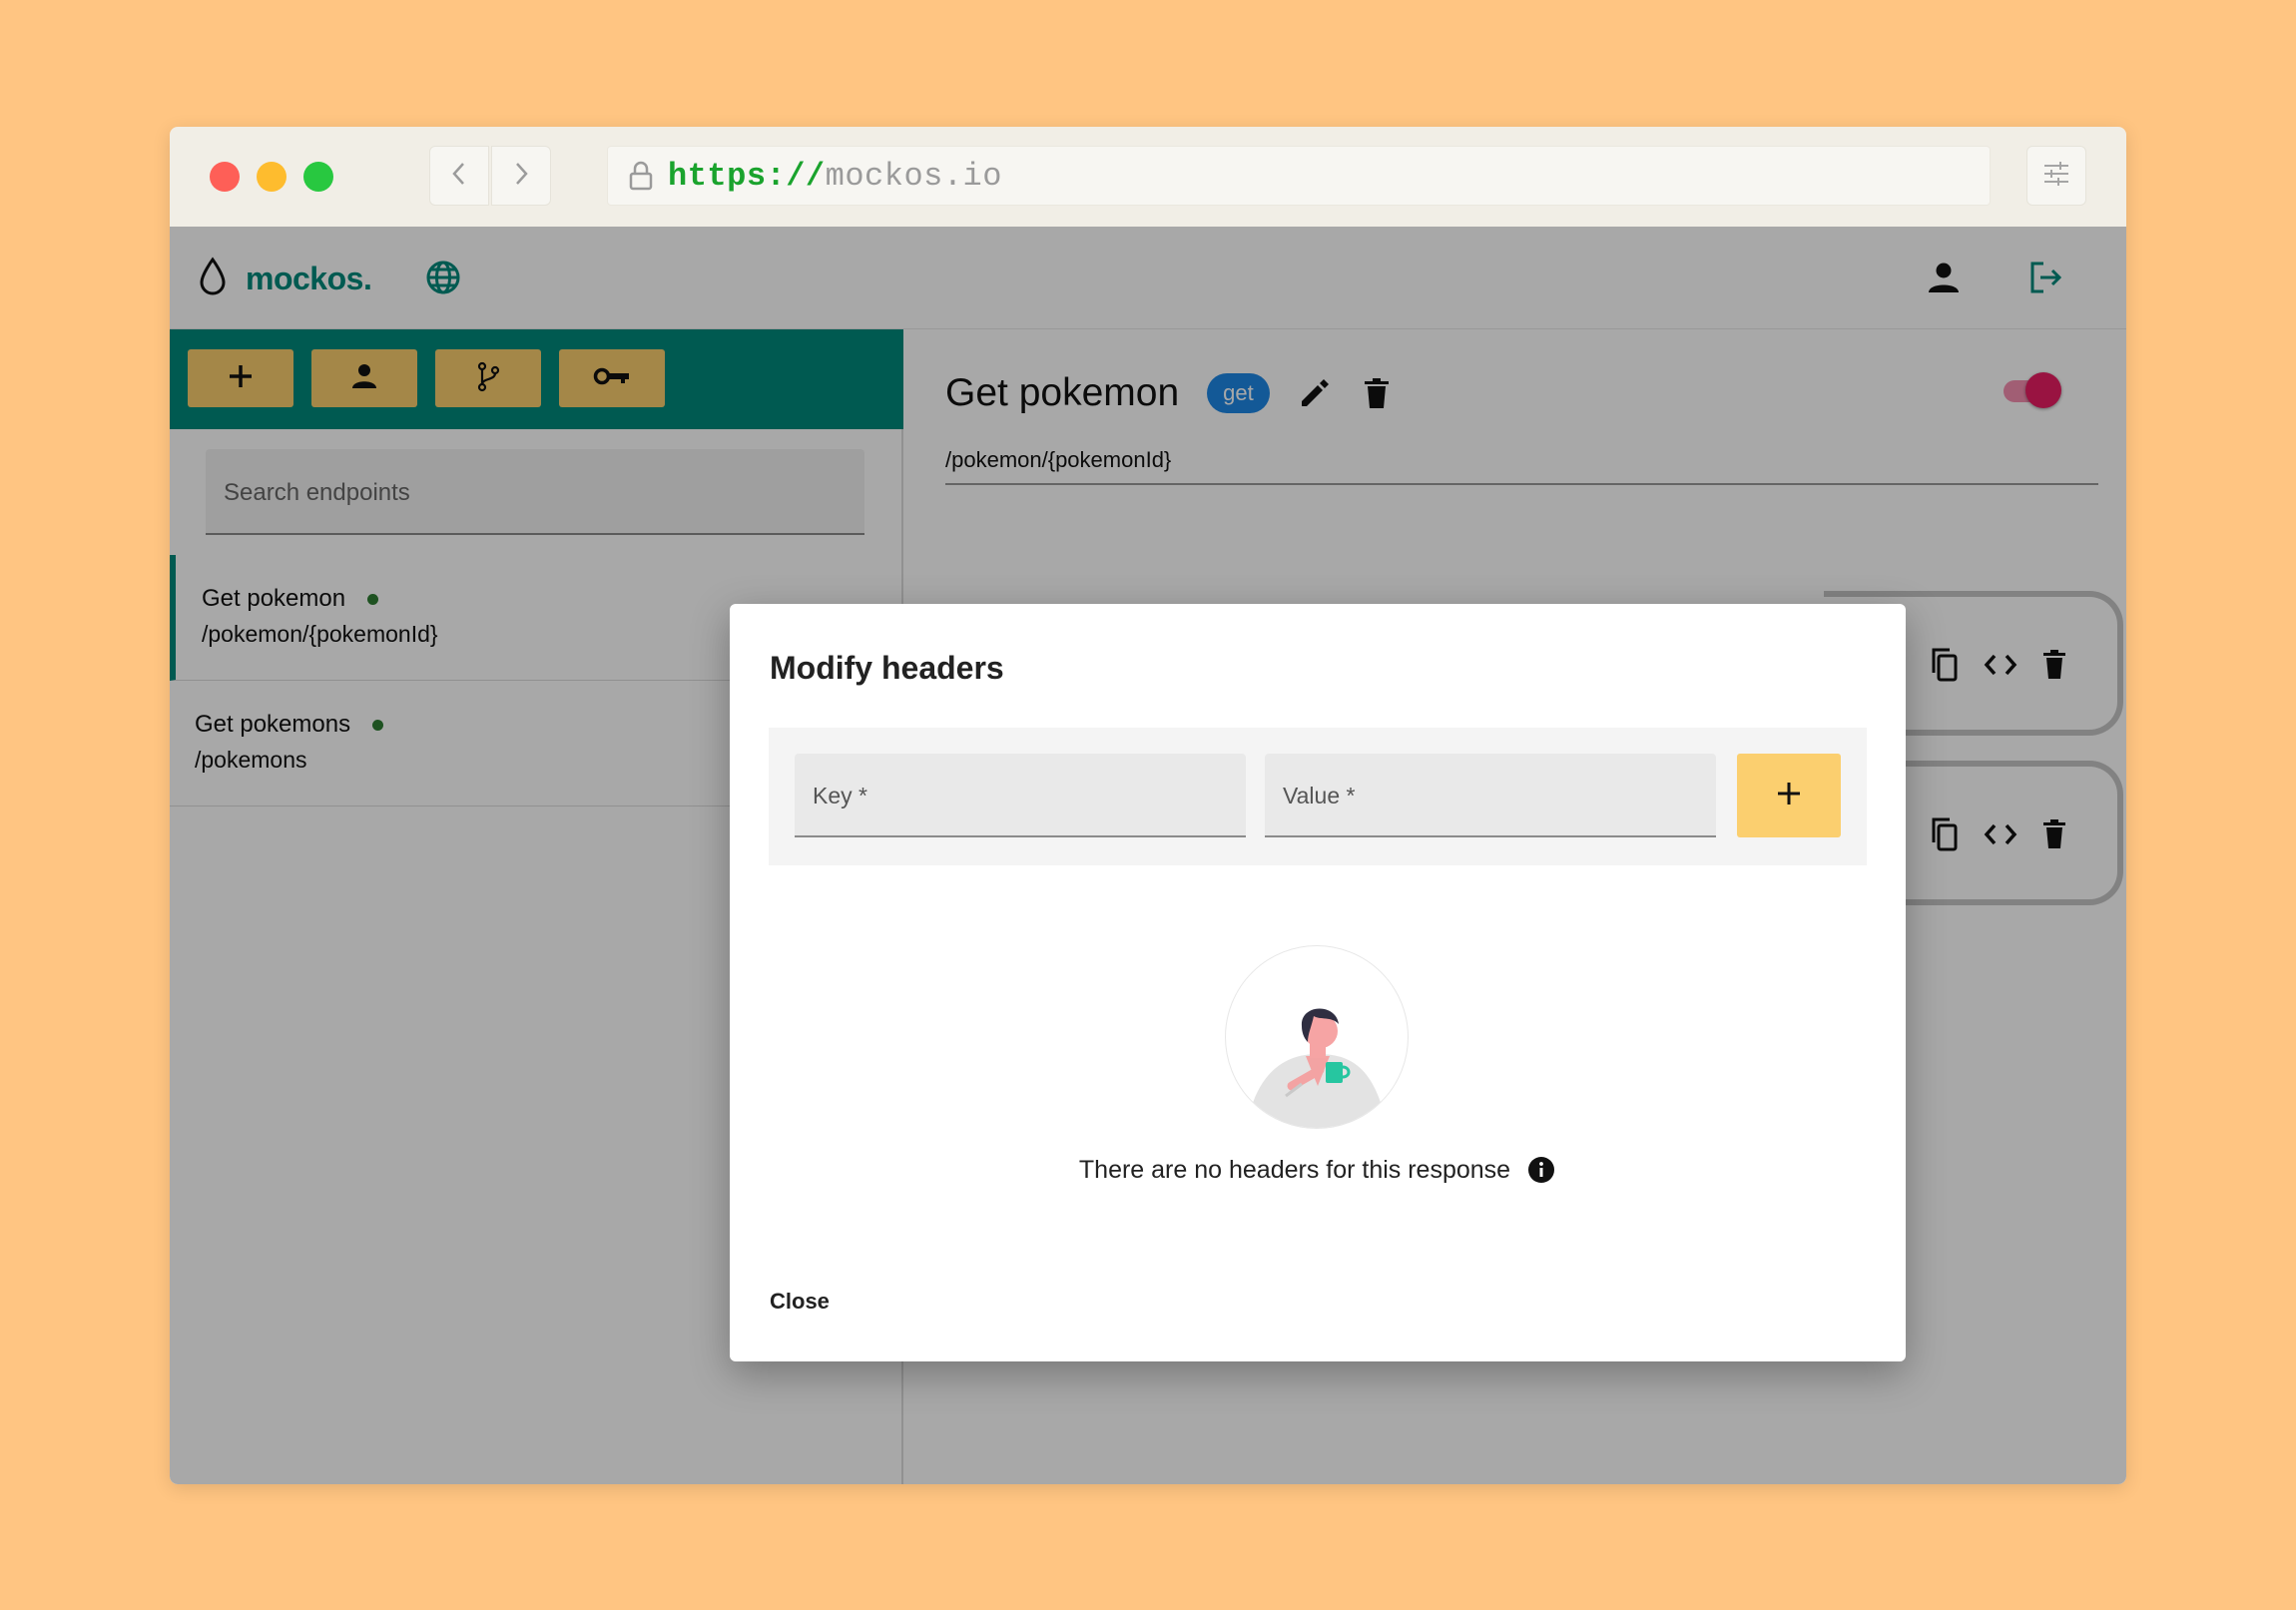  Describe the element at coordinates (1541, 1170) in the screenshot. I see `info-icon` at that location.